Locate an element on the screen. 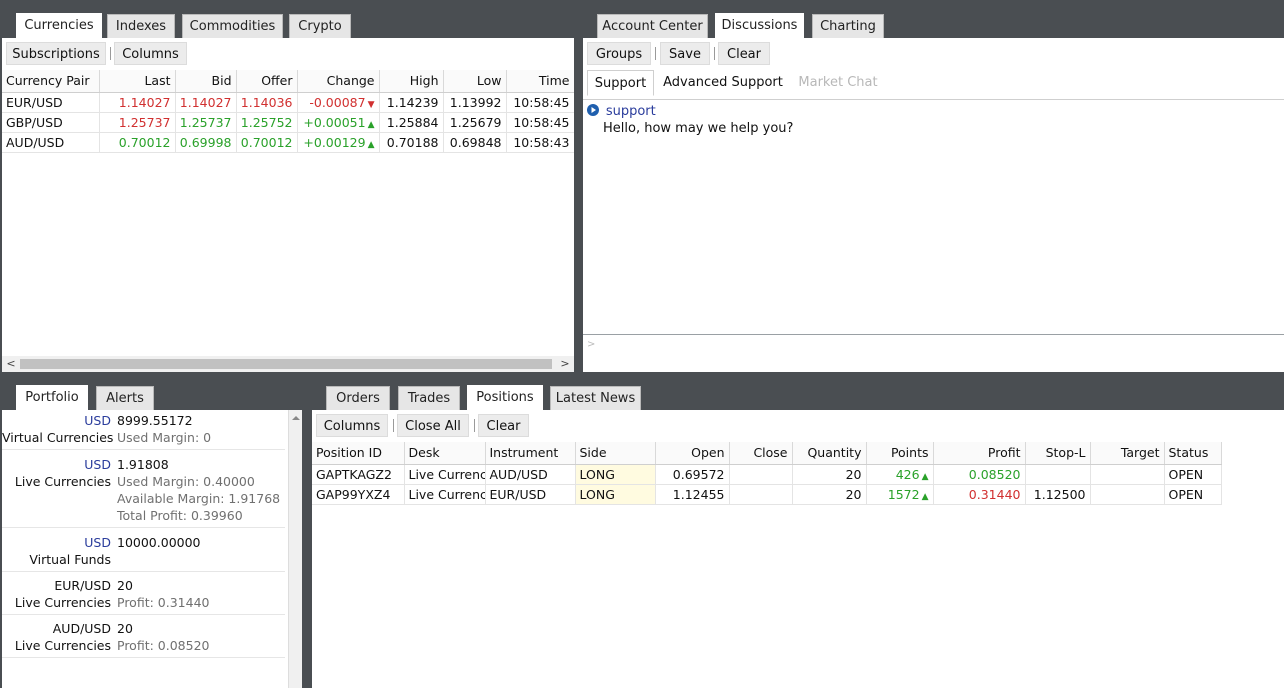 The height and width of the screenshot is (688, 1284). last-cell: 0.70012 is located at coordinates (137, 142).